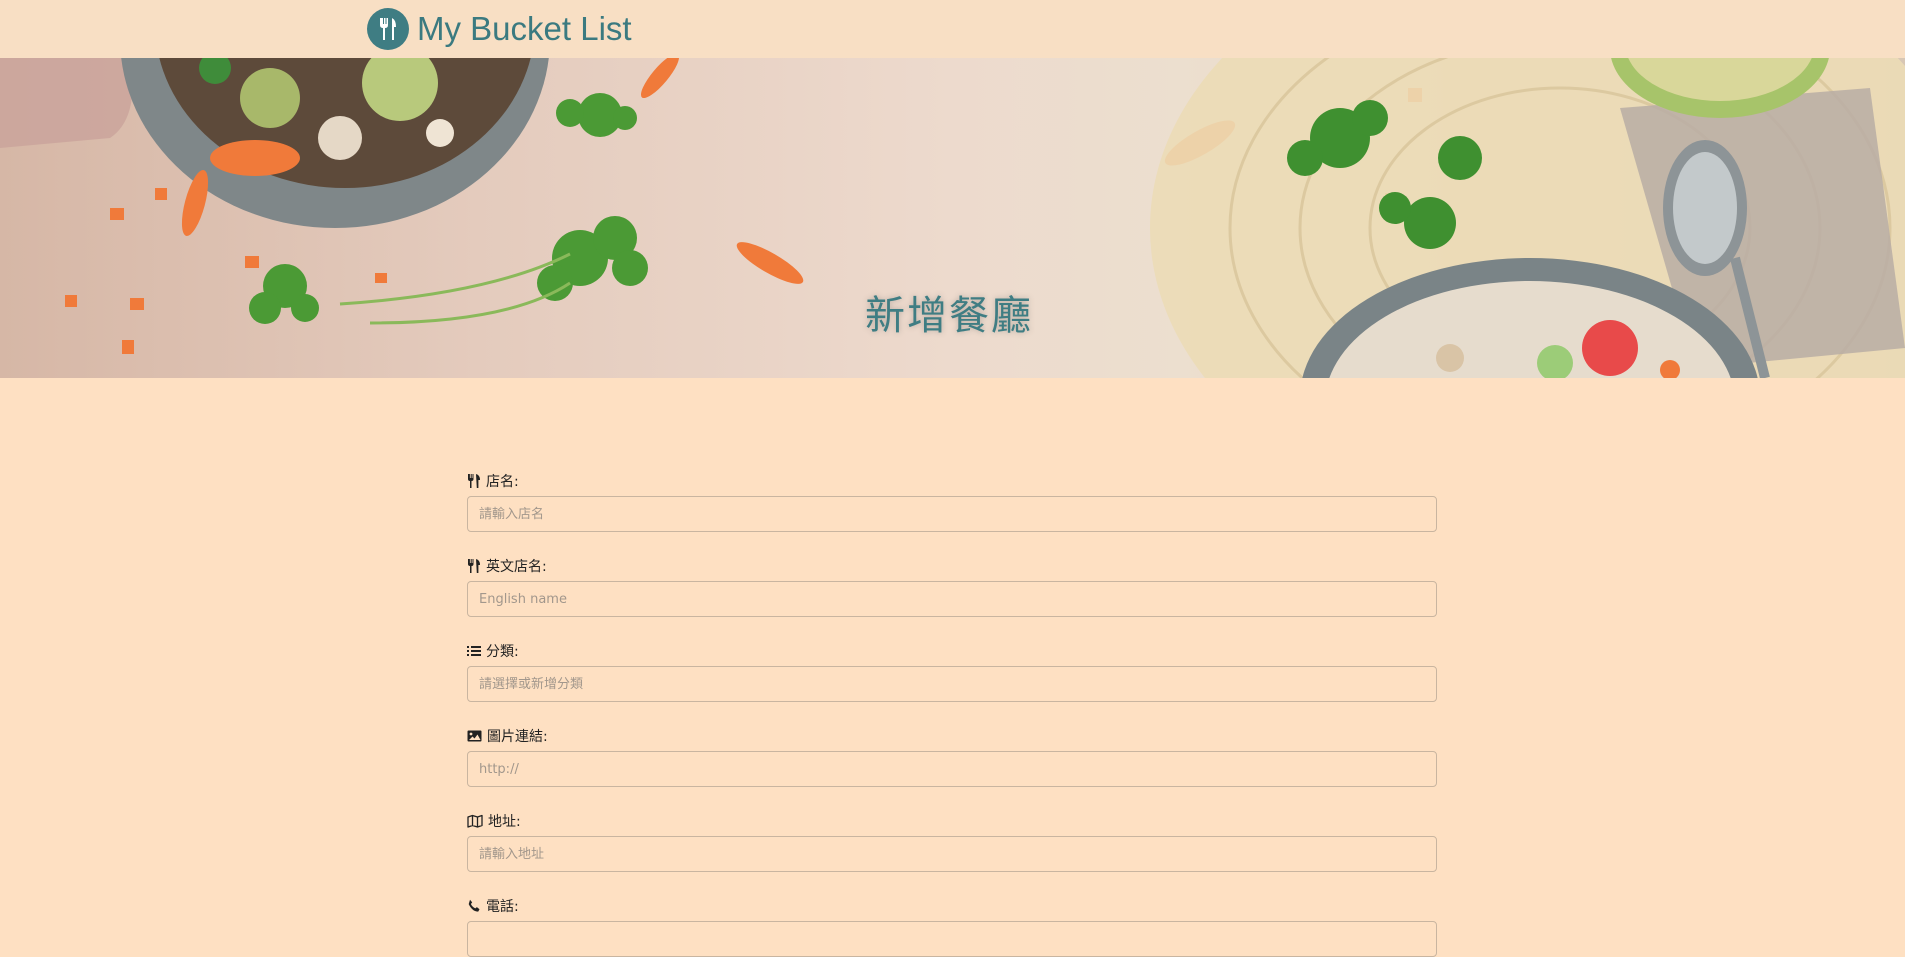 The width and height of the screenshot is (1905, 957). Describe the element at coordinates (474, 905) in the screenshot. I see `phone-icon` at that location.